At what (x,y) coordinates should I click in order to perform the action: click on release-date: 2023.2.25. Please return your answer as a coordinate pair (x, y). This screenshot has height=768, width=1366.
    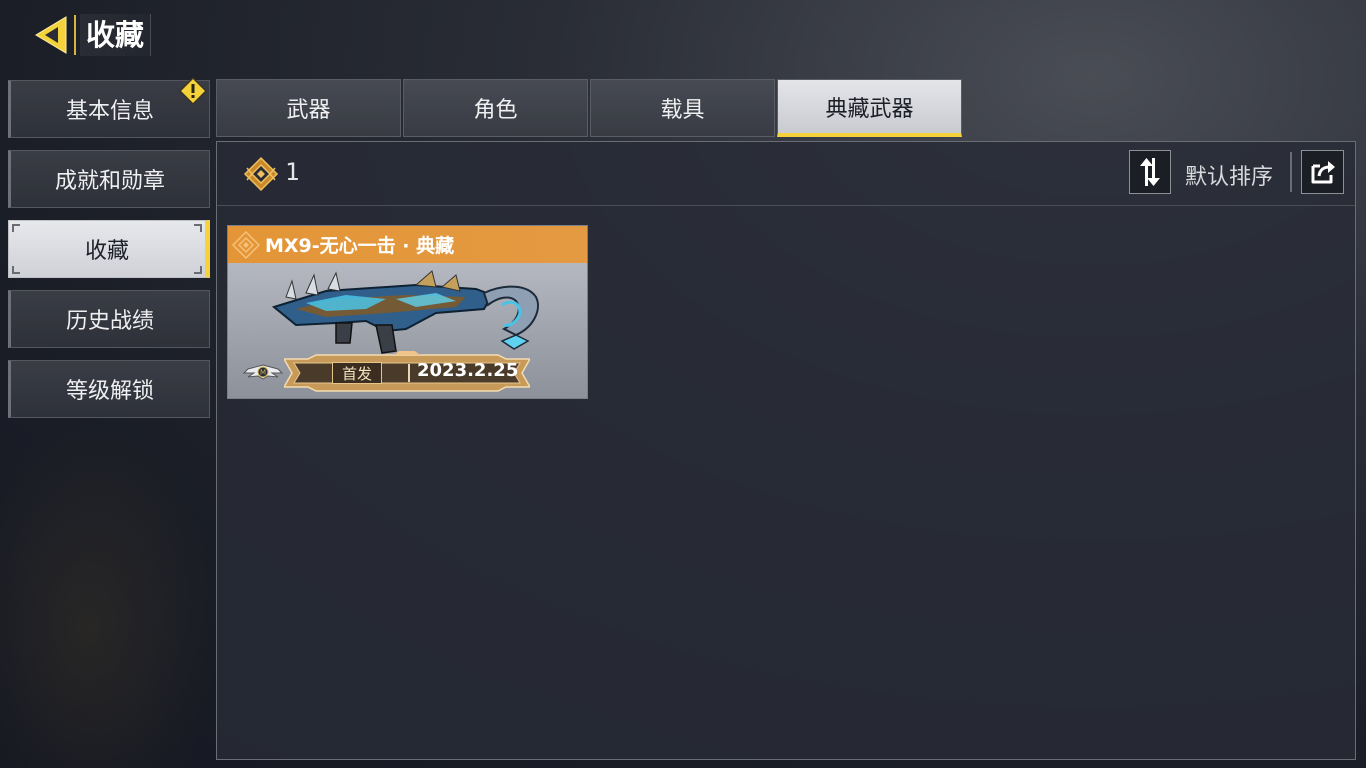
    Looking at the image, I should click on (468, 370).